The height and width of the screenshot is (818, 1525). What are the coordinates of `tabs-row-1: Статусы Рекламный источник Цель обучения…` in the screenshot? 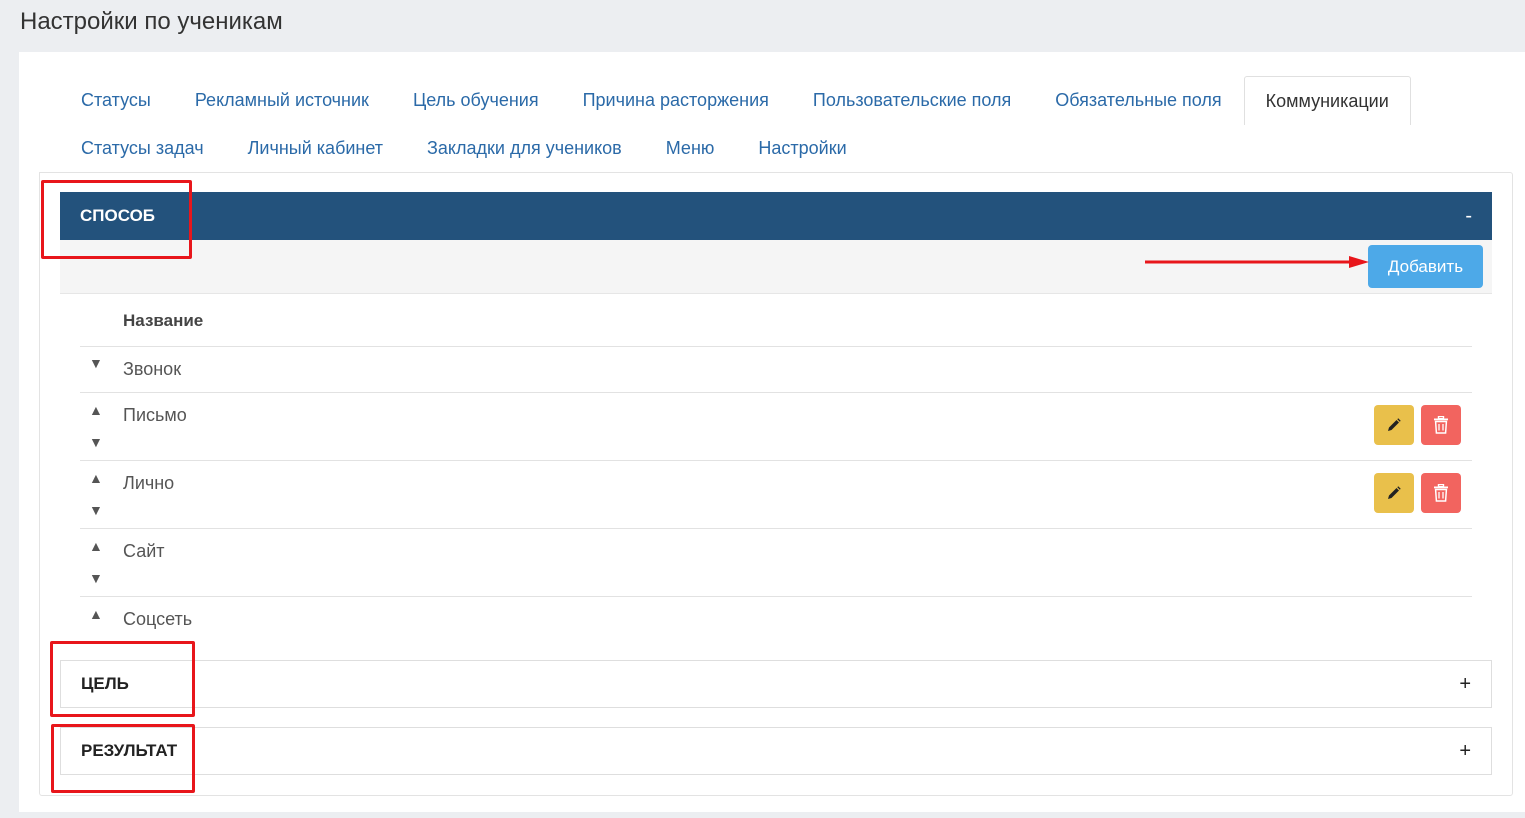 It's located at (735, 100).